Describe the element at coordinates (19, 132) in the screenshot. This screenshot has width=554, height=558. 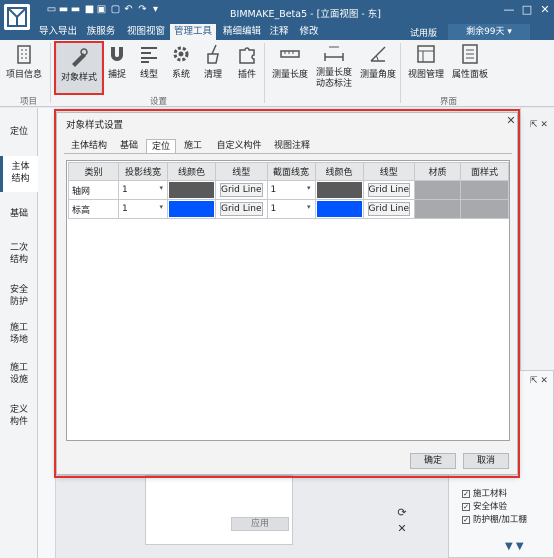
I see `nav-positioning: 定位` at that location.